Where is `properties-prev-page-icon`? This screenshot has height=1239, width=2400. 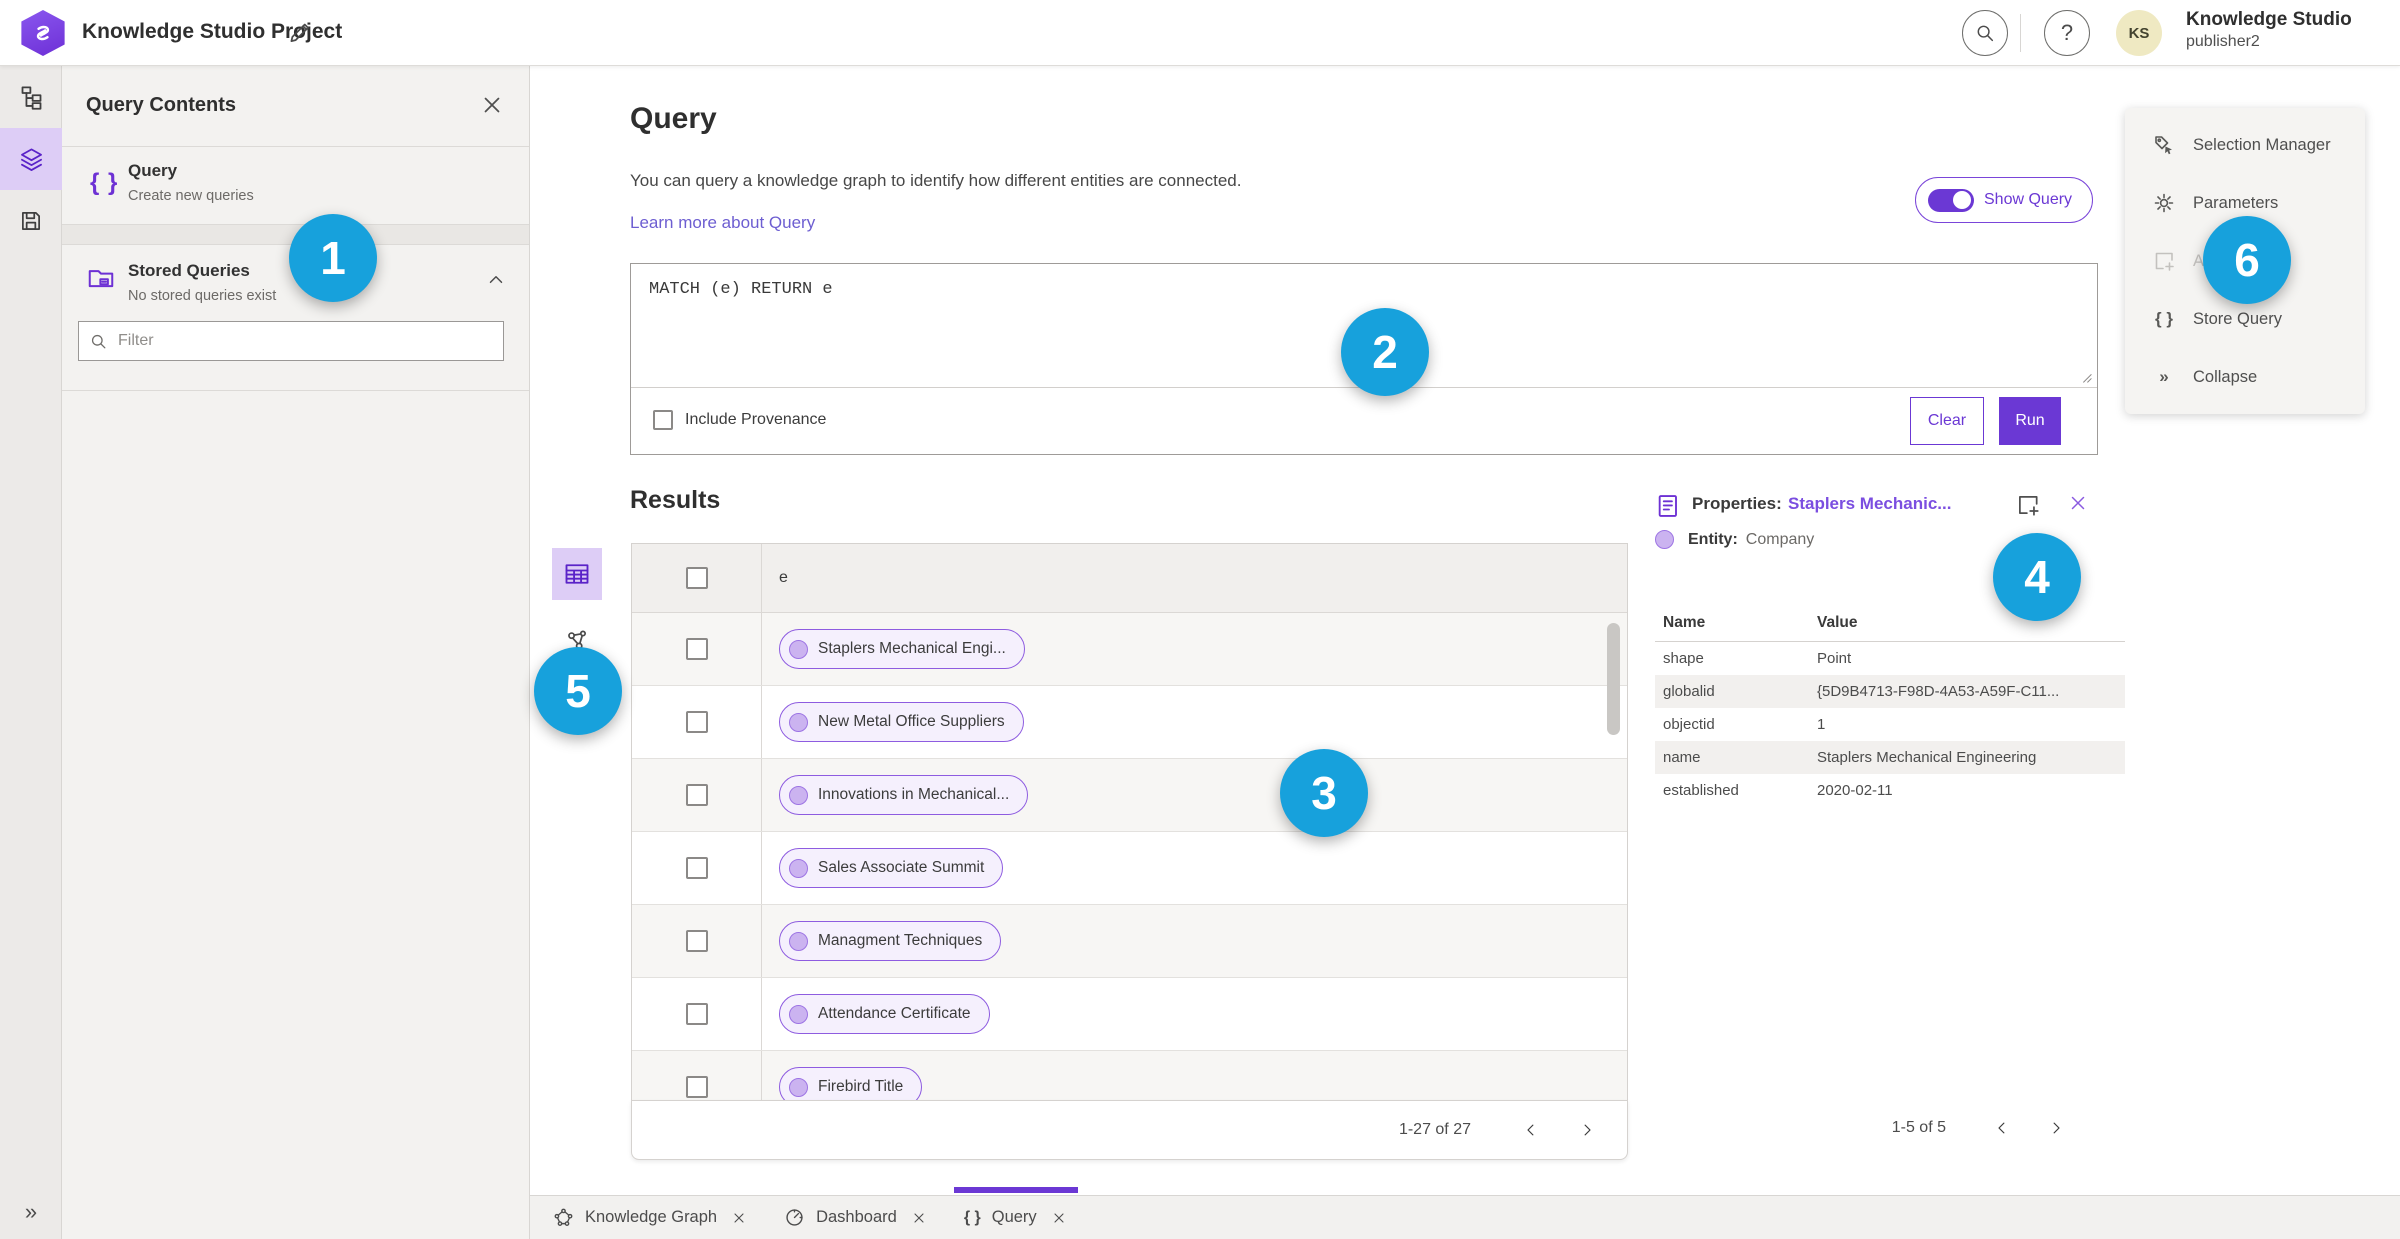
properties-prev-page-icon is located at coordinates (2002, 1128).